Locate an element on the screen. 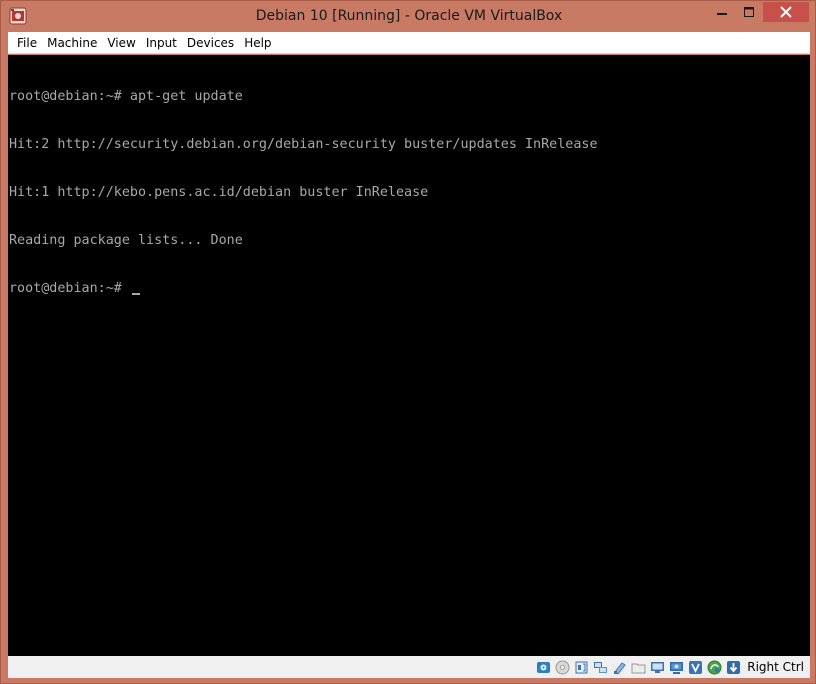 This screenshot has height=684, width=816. console-line: root@debian:~# apt-get update is located at coordinates (126, 96).